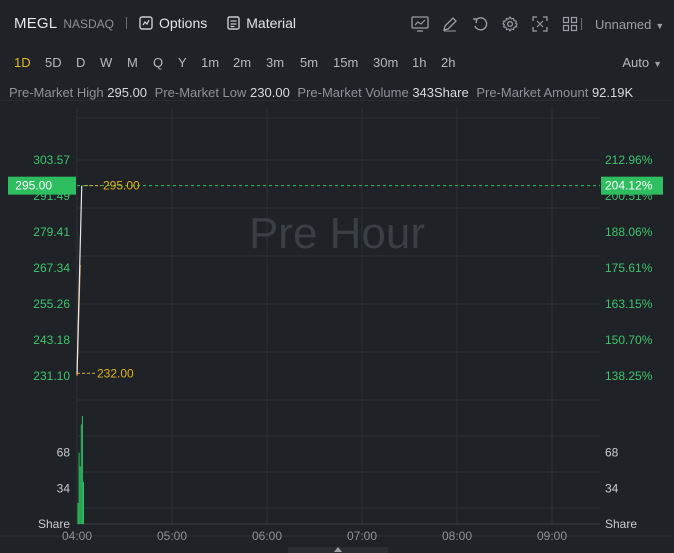 The height and width of the screenshot is (553, 674). What do you see at coordinates (233, 23) in the screenshot?
I see `material-icon` at bounding box center [233, 23].